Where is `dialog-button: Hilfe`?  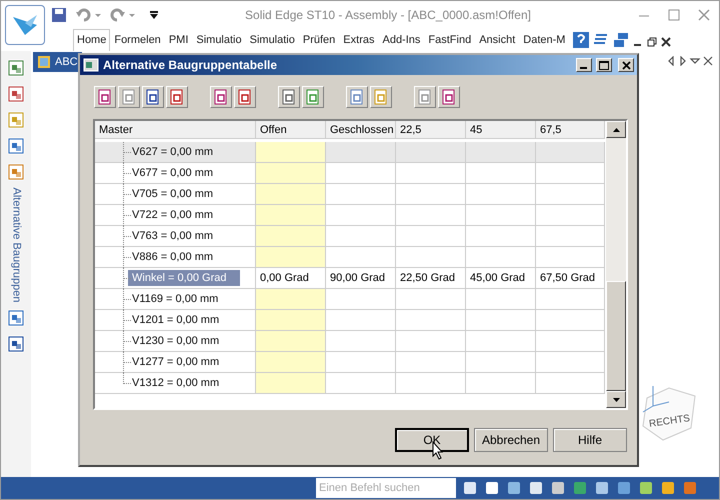
dialog-button: Hilfe is located at coordinates (590, 440).